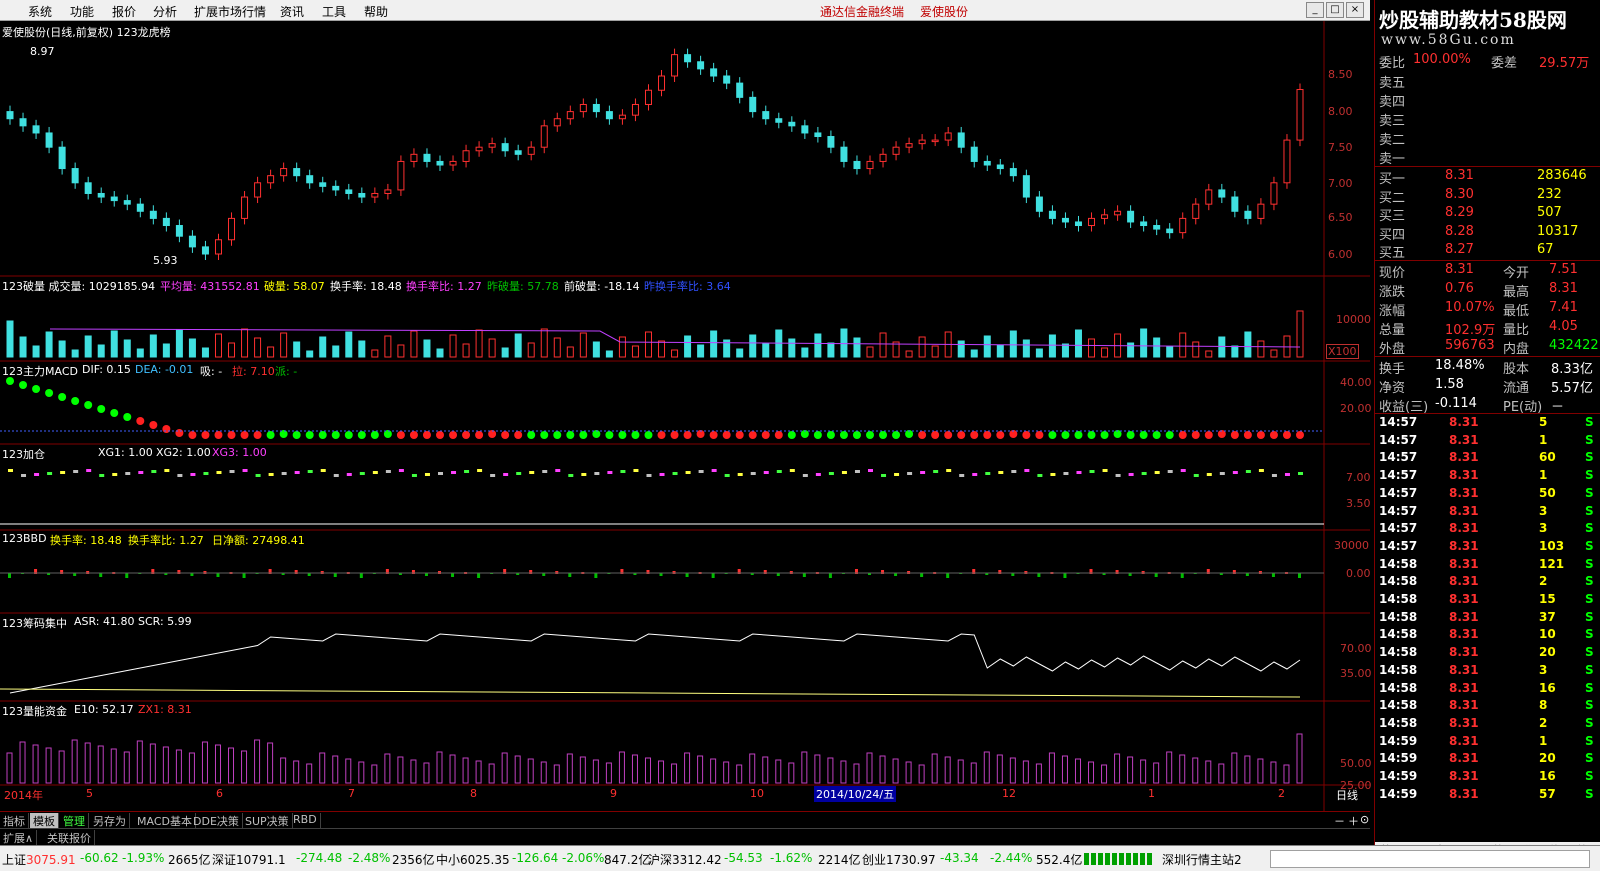  I want to click on jc-axis-35: 3.50, so click(1358, 503).